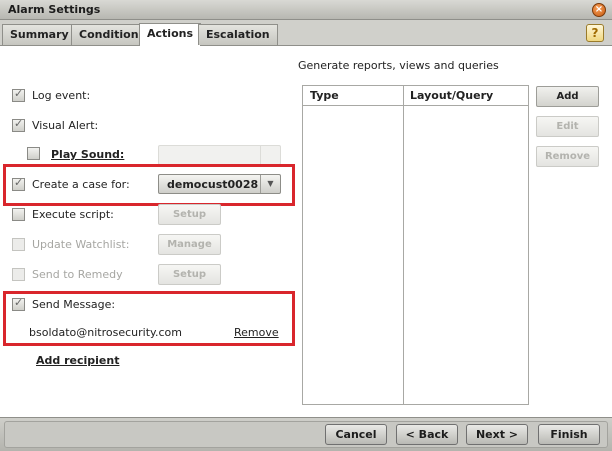 The width and height of the screenshot is (612, 451). I want to click on edit-report-button: Edit, so click(567, 126).